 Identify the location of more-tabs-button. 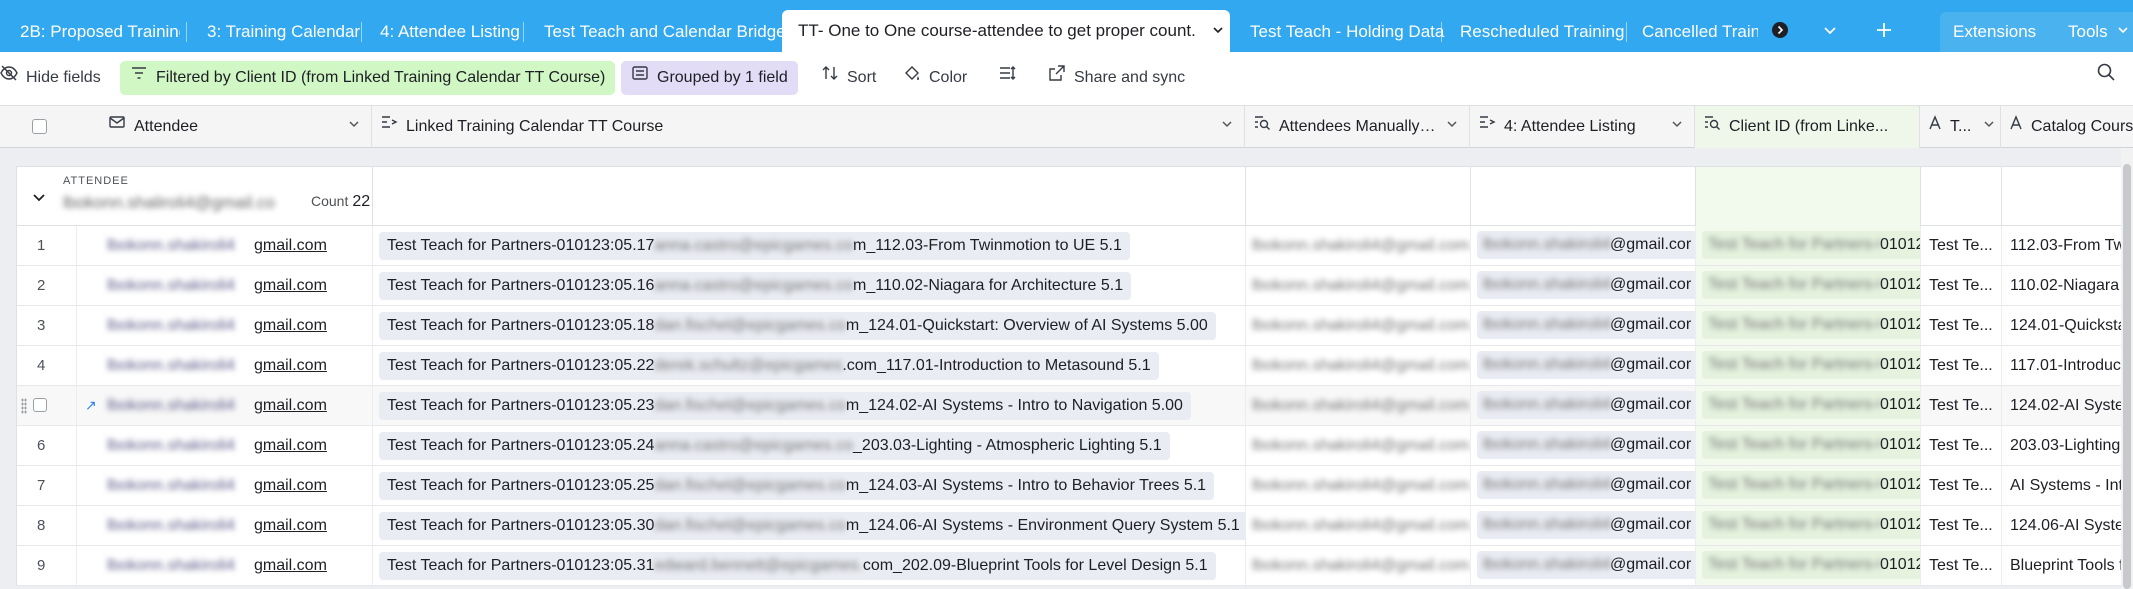
(1780, 32).